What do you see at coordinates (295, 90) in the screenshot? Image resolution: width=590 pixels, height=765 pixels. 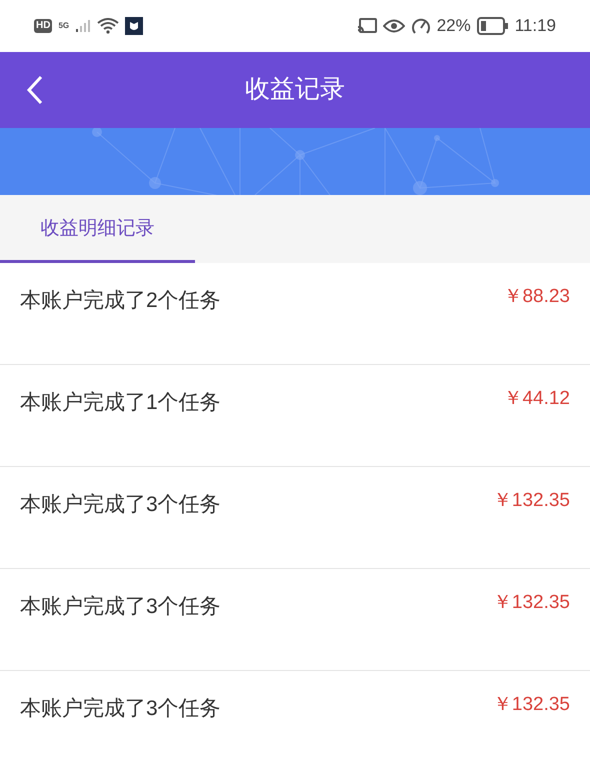 I see `page-title: 收益记录` at bounding box center [295, 90].